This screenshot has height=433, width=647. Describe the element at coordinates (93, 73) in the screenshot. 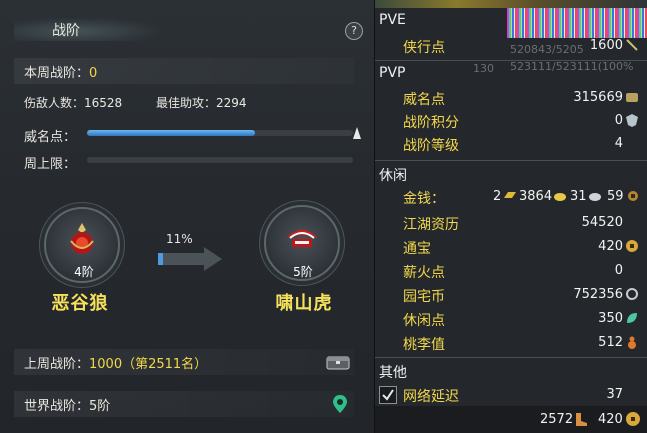

I see `weekly-rank-value: 0` at that location.